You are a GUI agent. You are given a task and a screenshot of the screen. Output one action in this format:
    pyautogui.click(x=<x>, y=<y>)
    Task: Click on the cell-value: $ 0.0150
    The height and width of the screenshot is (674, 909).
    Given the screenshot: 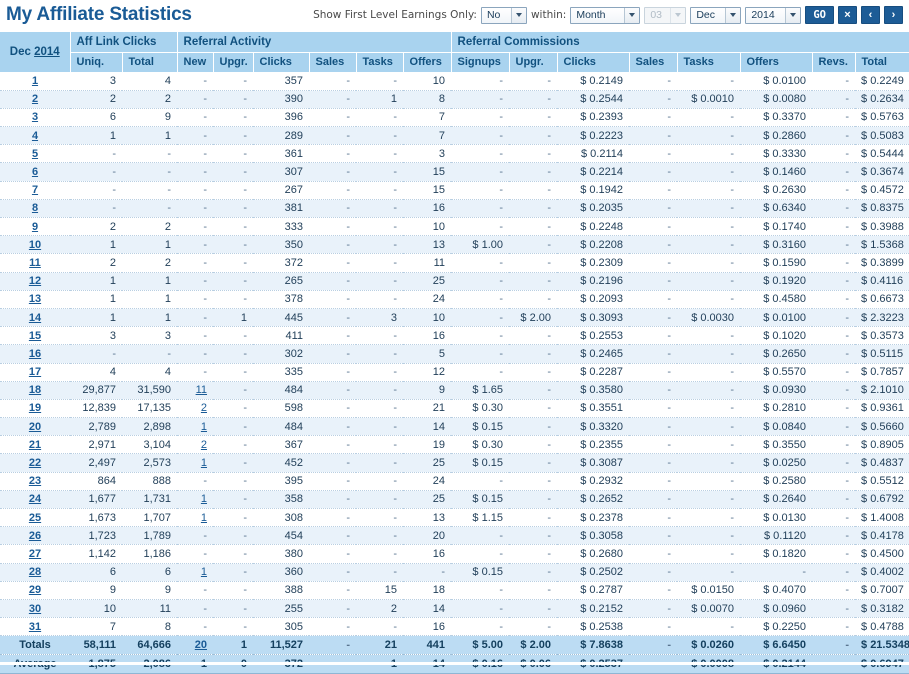 What is the action you would take?
    pyautogui.click(x=713, y=590)
    